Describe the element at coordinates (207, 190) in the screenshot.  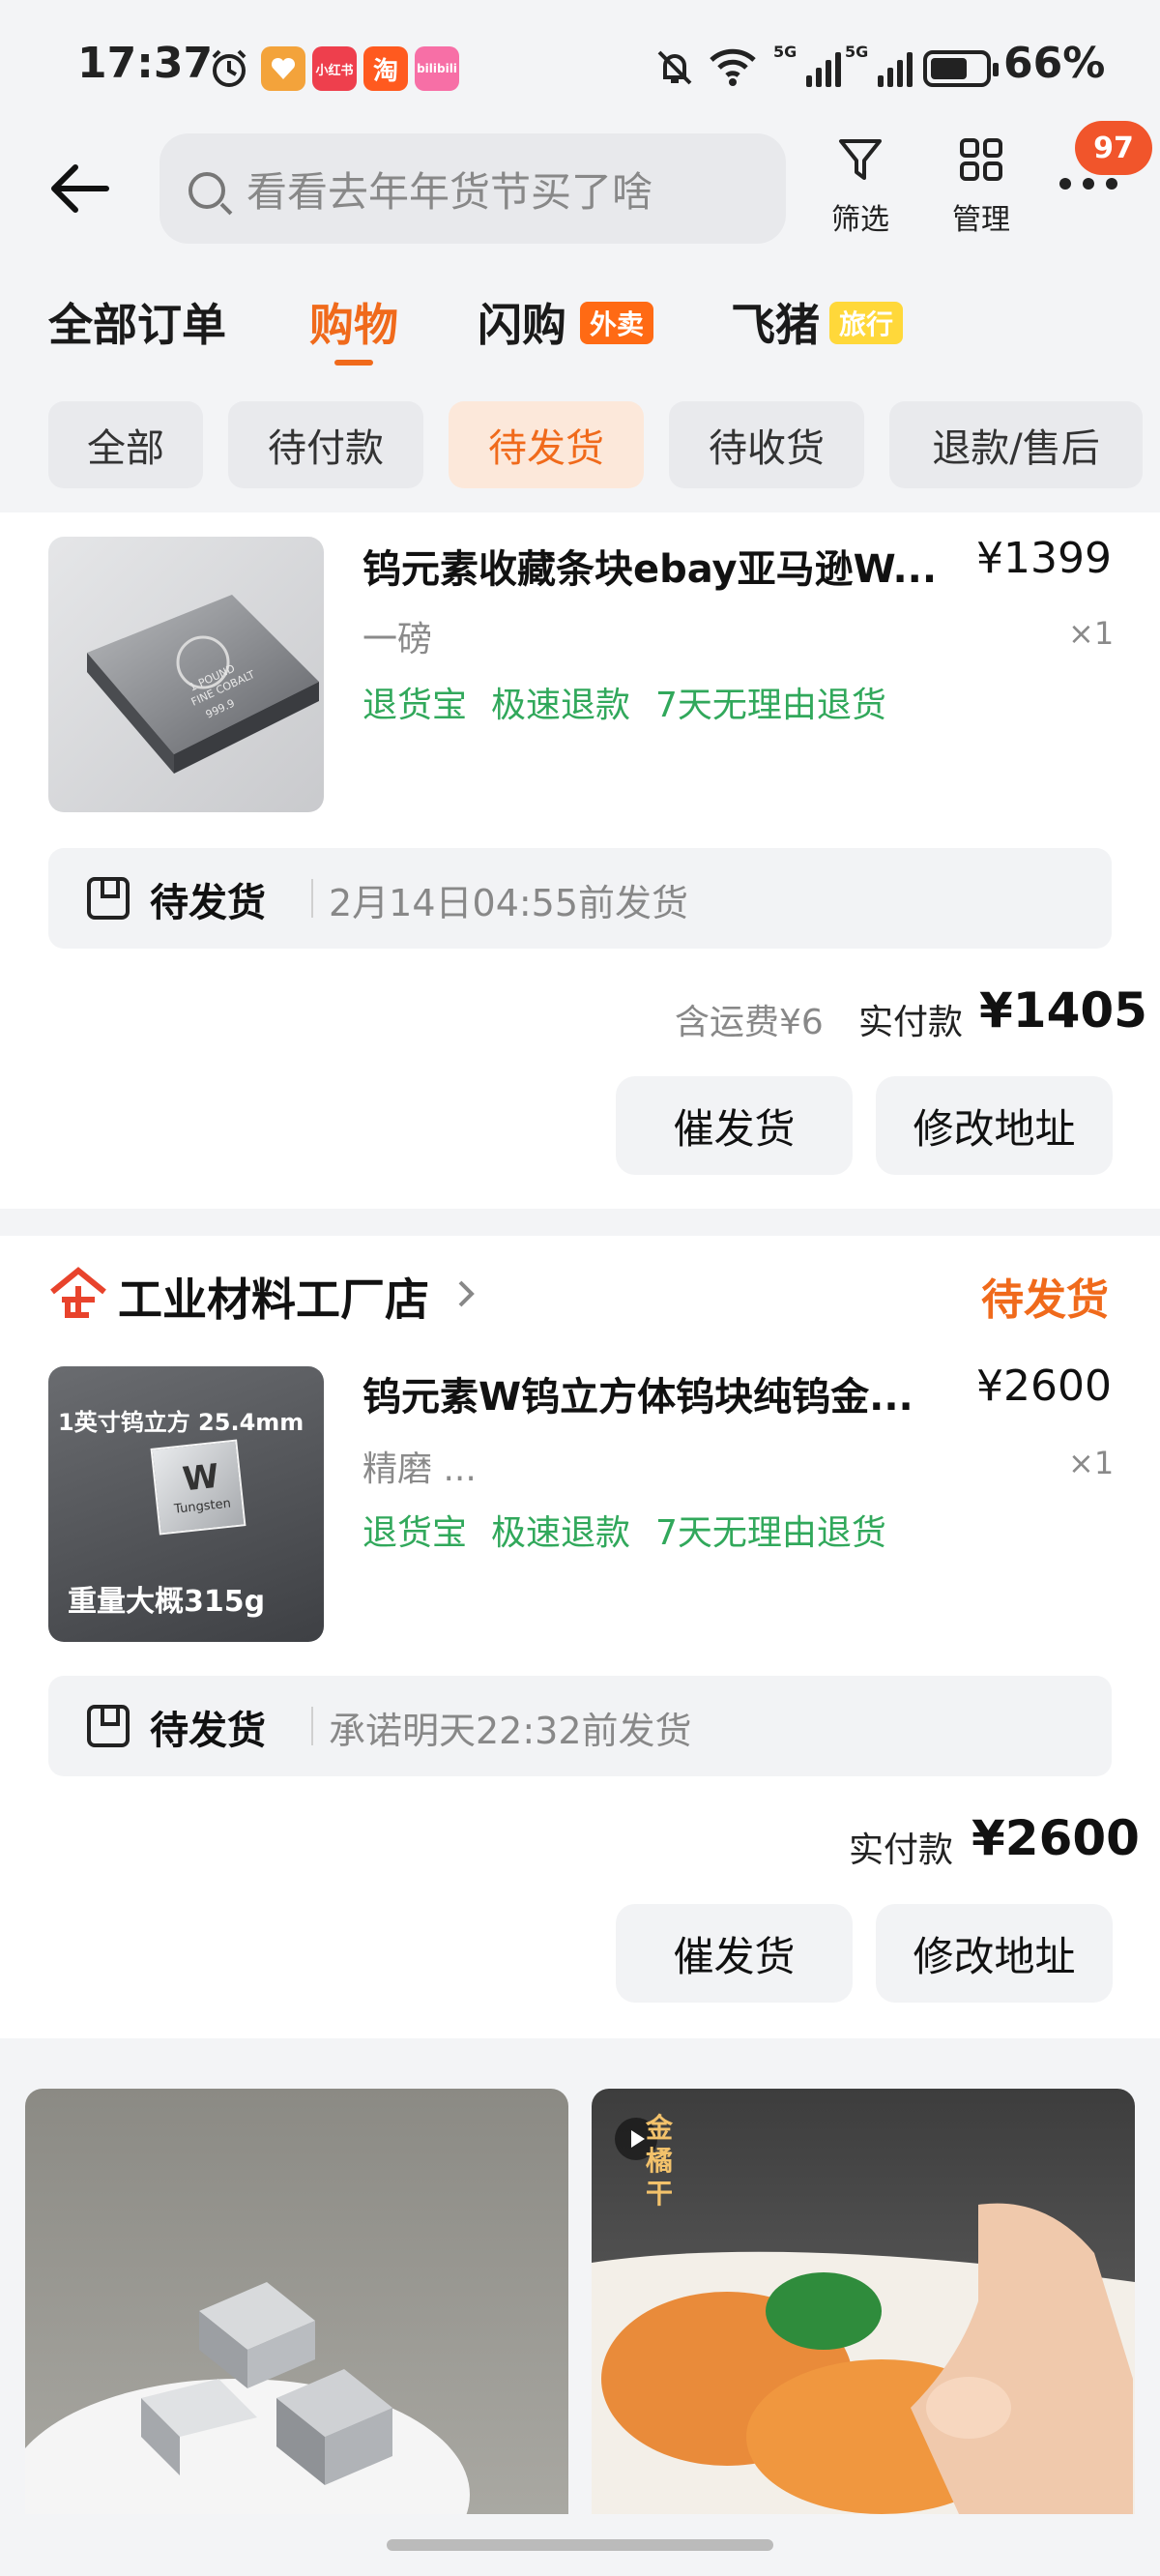
I see `search-icon` at that location.